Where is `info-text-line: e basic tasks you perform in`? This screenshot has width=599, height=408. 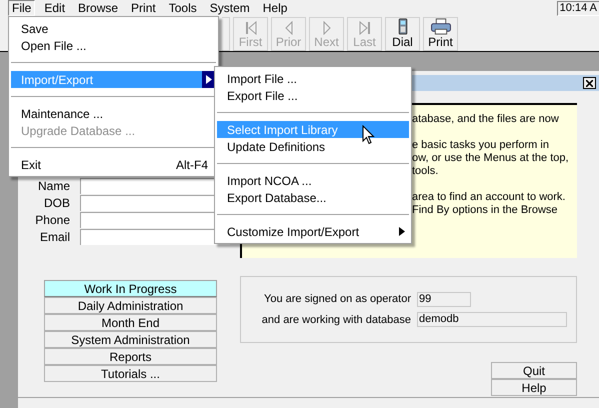
info-text-line: e basic tasks you perform in is located at coordinates (481, 145).